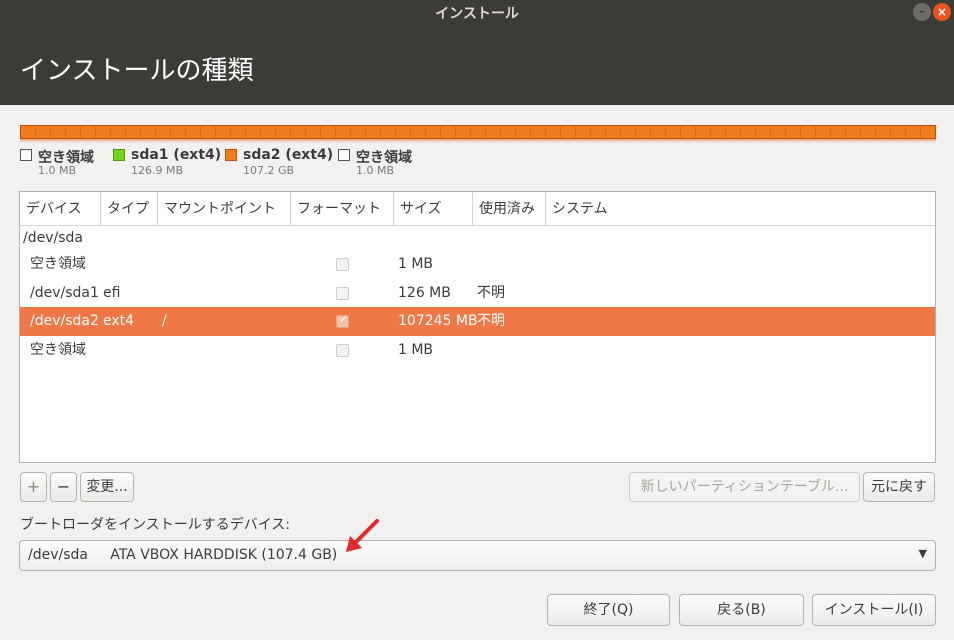 The width and height of the screenshot is (954, 640). What do you see at coordinates (155, 525) in the screenshot?
I see `bootloader-label: ブートローダをインストールするデバイス:` at bounding box center [155, 525].